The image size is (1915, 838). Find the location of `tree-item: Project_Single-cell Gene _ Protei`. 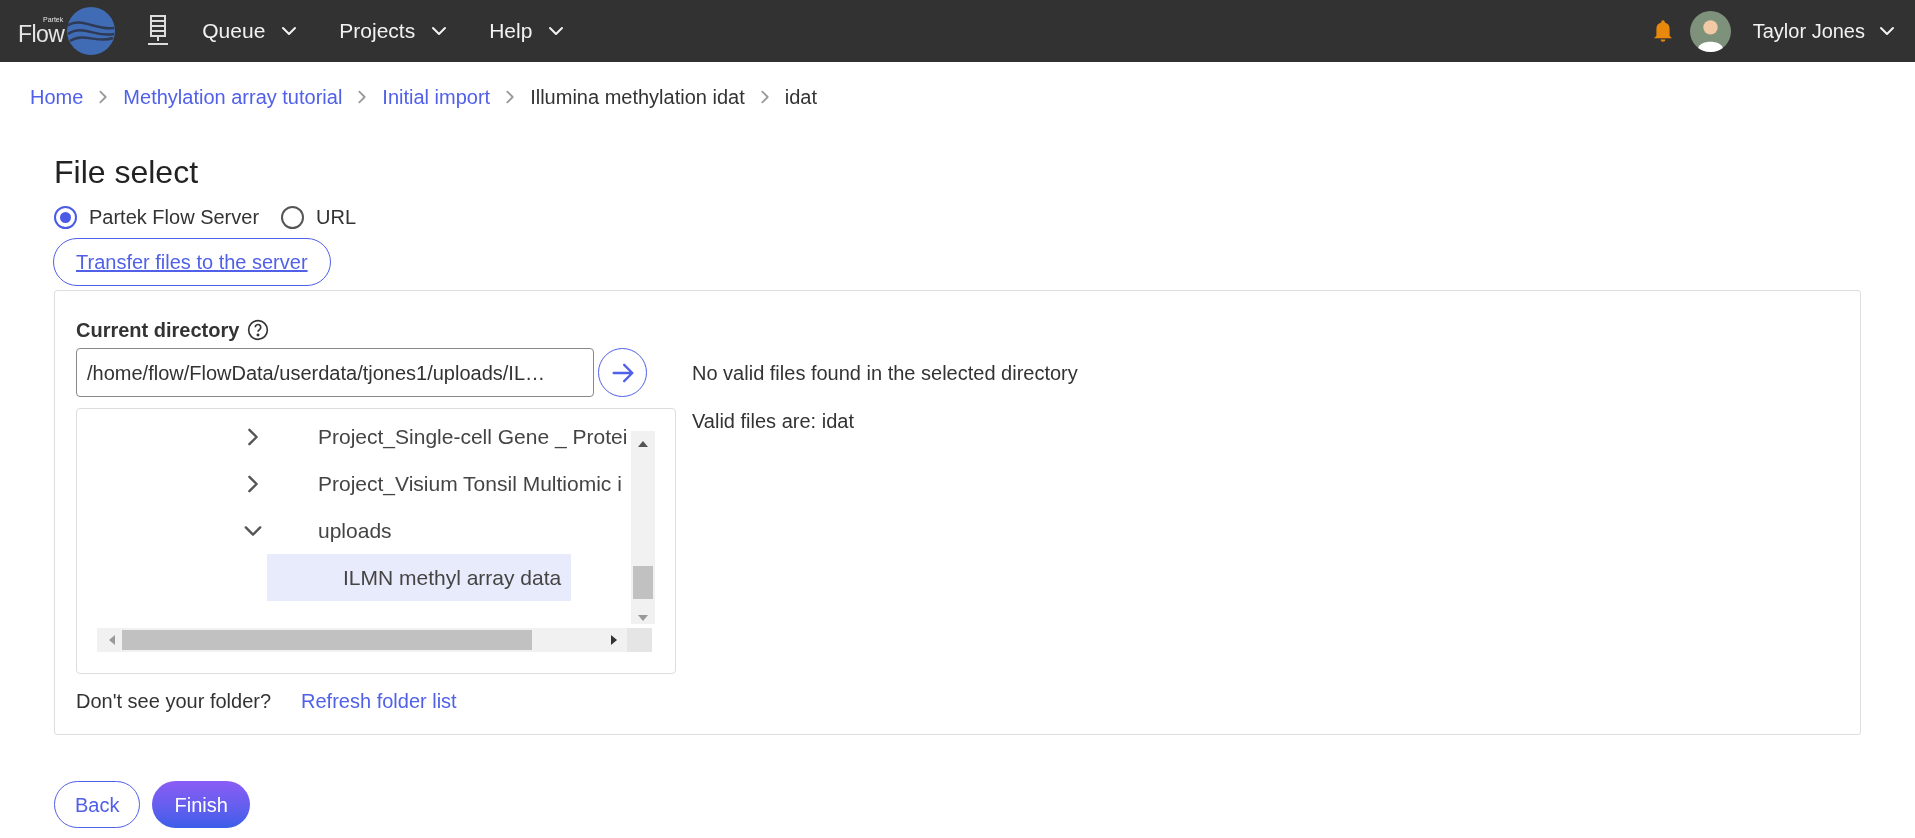

tree-item: Project_Single-cell Gene _ Protei is located at coordinates (447, 436).